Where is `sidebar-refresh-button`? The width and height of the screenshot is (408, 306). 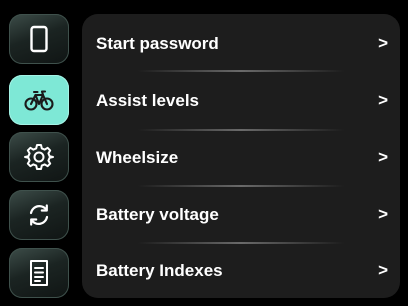 sidebar-refresh-button is located at coordinates (39, 215).